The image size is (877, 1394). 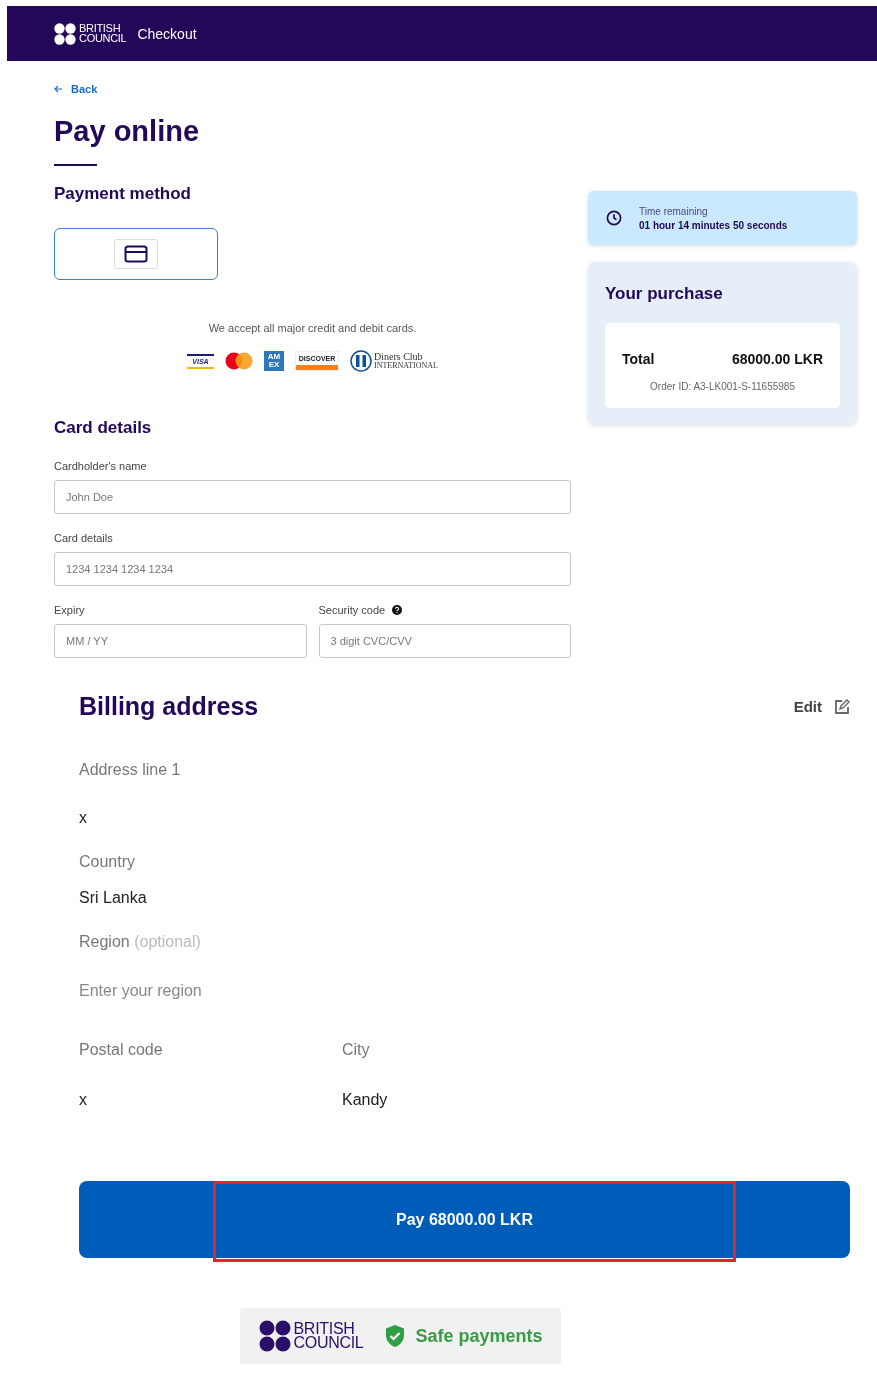 What do you see at coordinates (312, 497) in the screenshot?
I see `input-field: John Doe` at bounding box center [312, 497].